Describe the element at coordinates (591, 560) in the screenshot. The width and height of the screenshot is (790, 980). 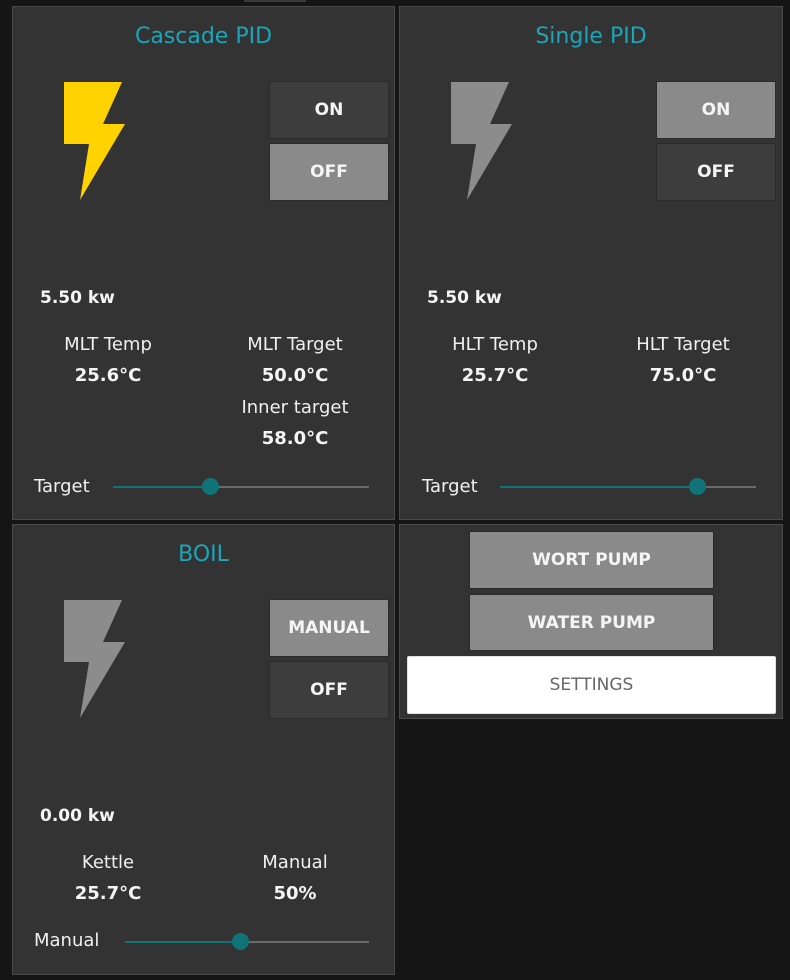
I see `wort-pump-button: WORT PUMP` at that location.